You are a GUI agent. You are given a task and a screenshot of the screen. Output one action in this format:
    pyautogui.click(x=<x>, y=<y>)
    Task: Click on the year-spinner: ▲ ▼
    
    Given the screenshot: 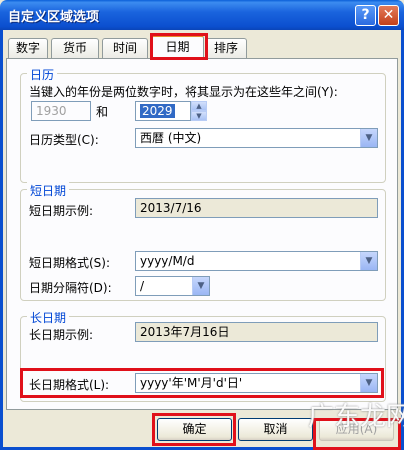 What is the action you would take?
    pyautogui.click(x=199, y=111)
    